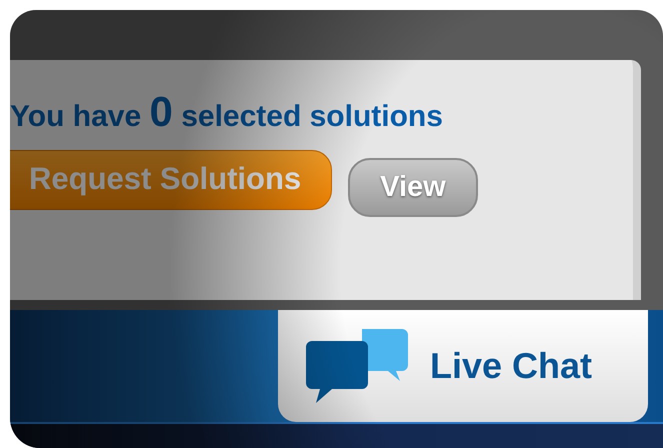  What do you see at coordinates (463, 366) in the screenshot?
I see `live-chat-tab: Live Chat` at bounding box center [463, 366].